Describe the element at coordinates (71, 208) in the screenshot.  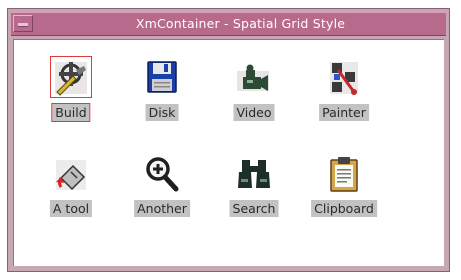
I see `icon-label: A tool` at that location.